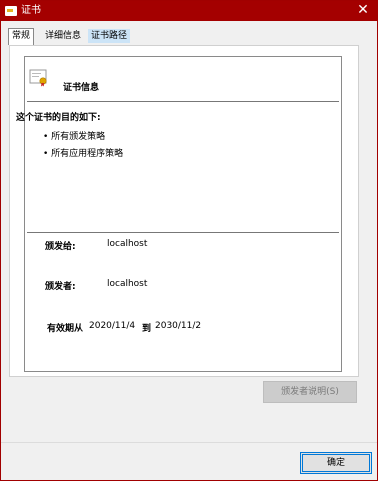 The image size is (378, 481). What do you see at coordinates (21, 36) in the screenshot?
I see `tab-general: 常规` at bounding box center [21, 36].